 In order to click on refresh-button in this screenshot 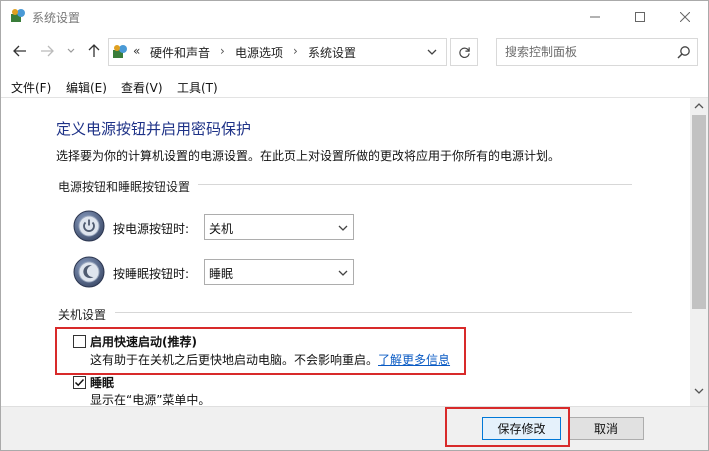, I will do `click(464, 52)`.